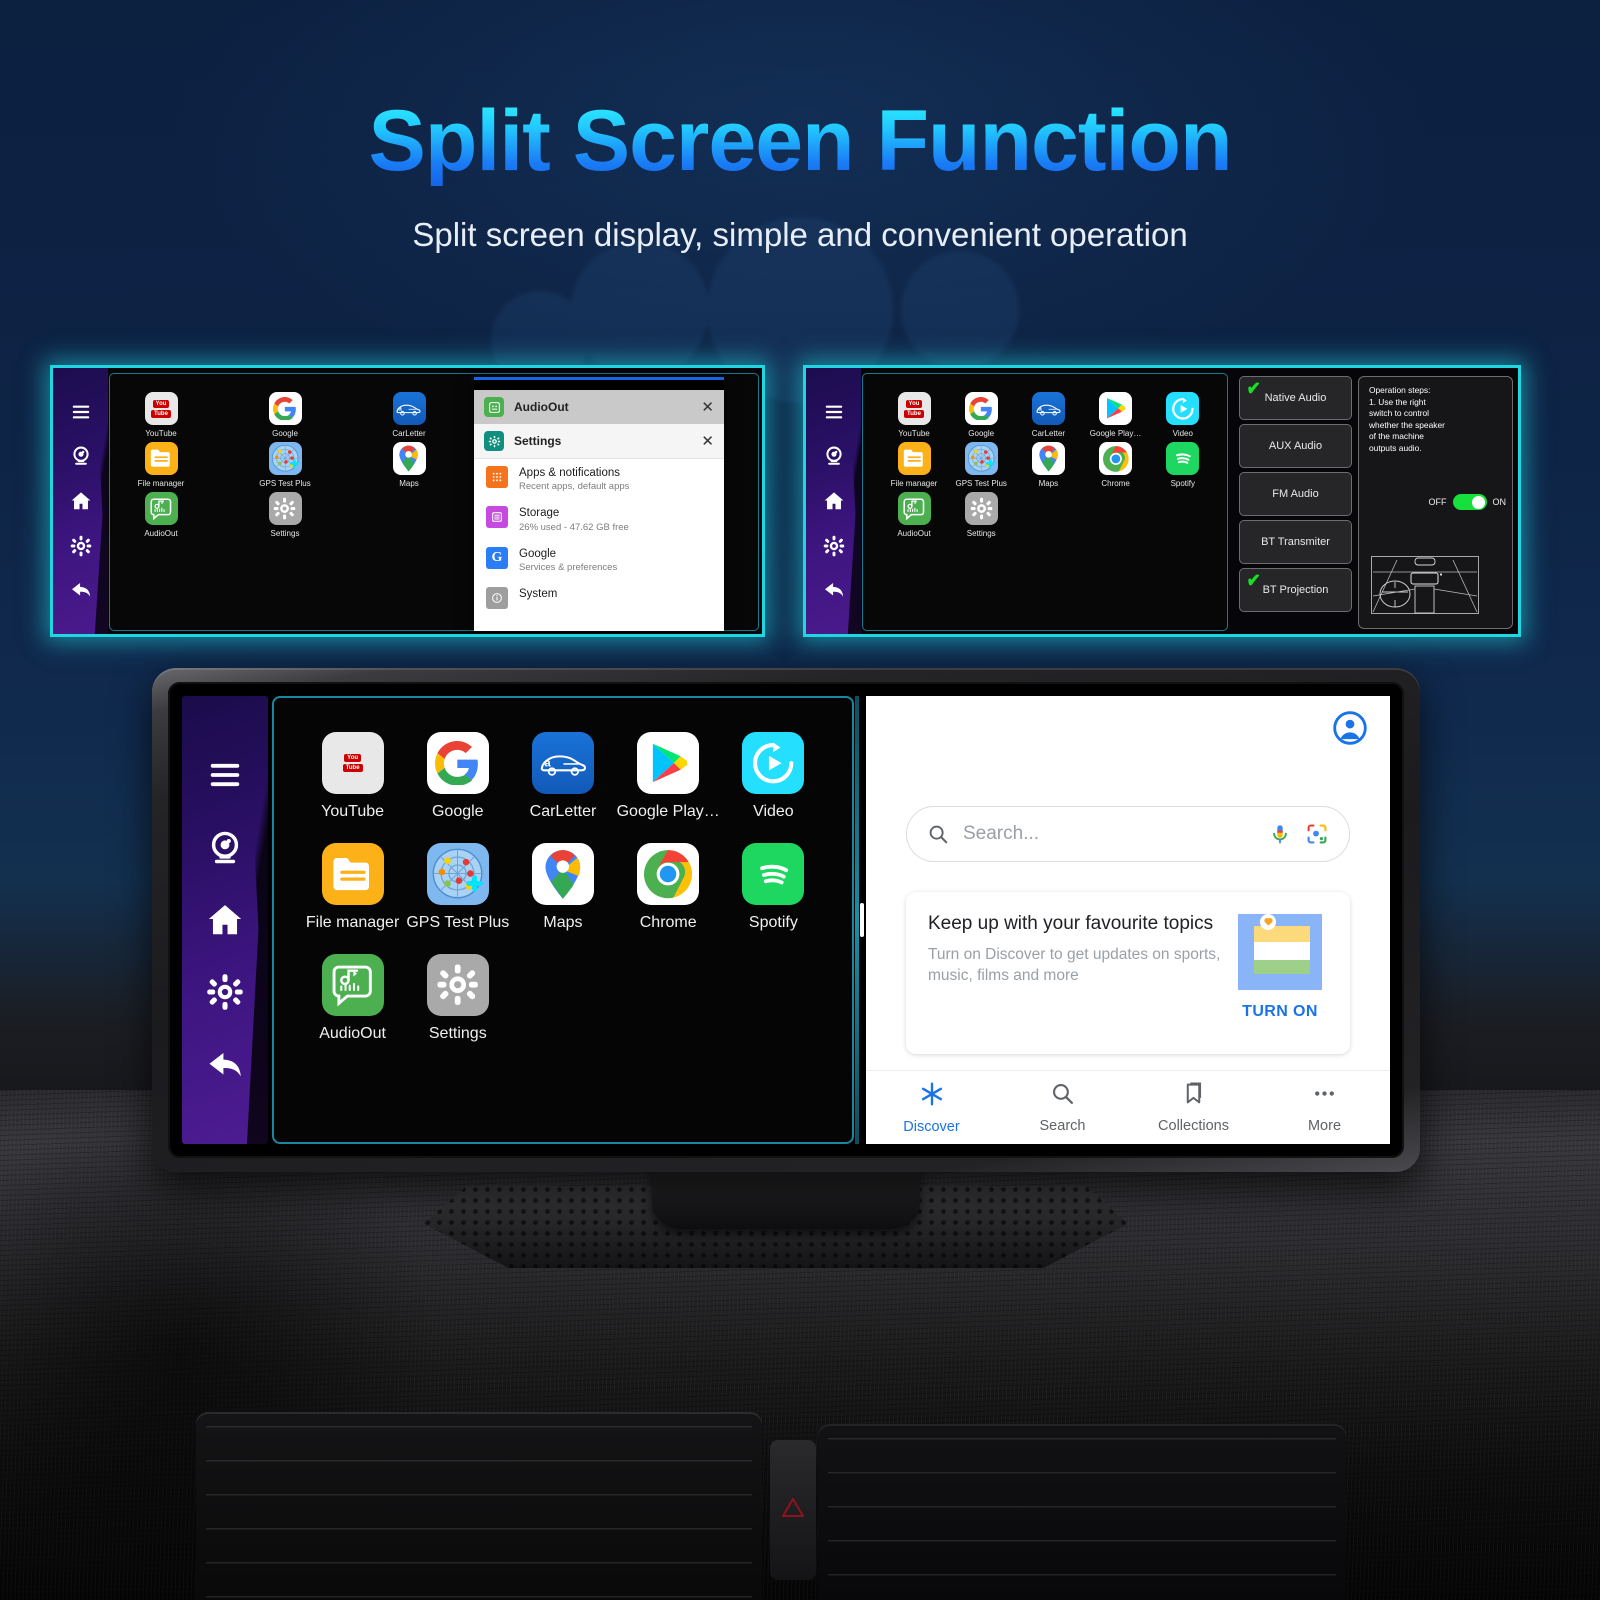 The height and width of the screenshot is (1600, 1600). What do you see at coordinates (599, 598) in the screenshot?
I see `settings-list-item: System` at bounding box center [599, 598].